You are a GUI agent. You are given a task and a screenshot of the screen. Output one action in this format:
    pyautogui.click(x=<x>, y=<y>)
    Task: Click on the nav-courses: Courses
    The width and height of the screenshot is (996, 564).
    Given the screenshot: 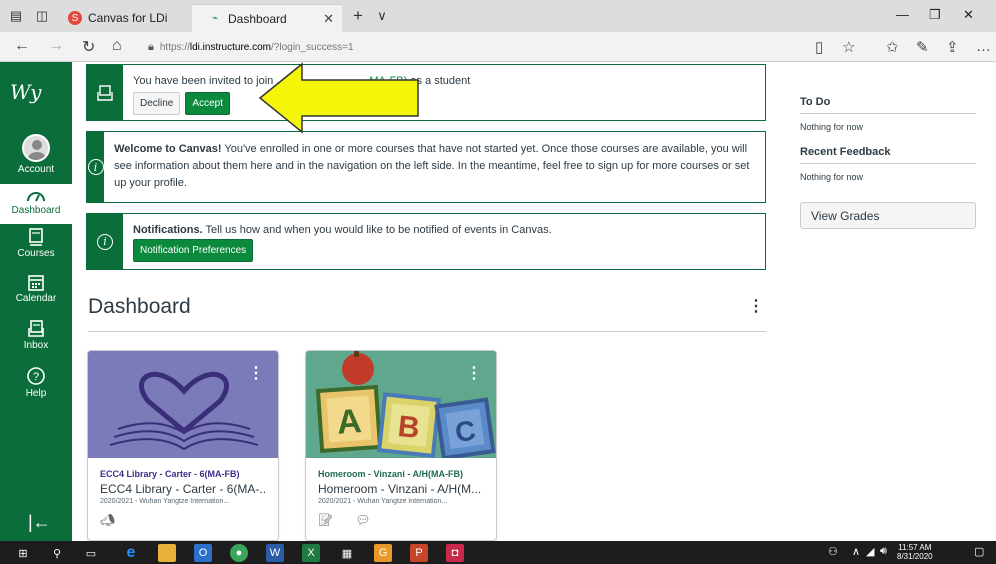 What is the action you would take?
    pyautogui.click(x=36, y=243)
    